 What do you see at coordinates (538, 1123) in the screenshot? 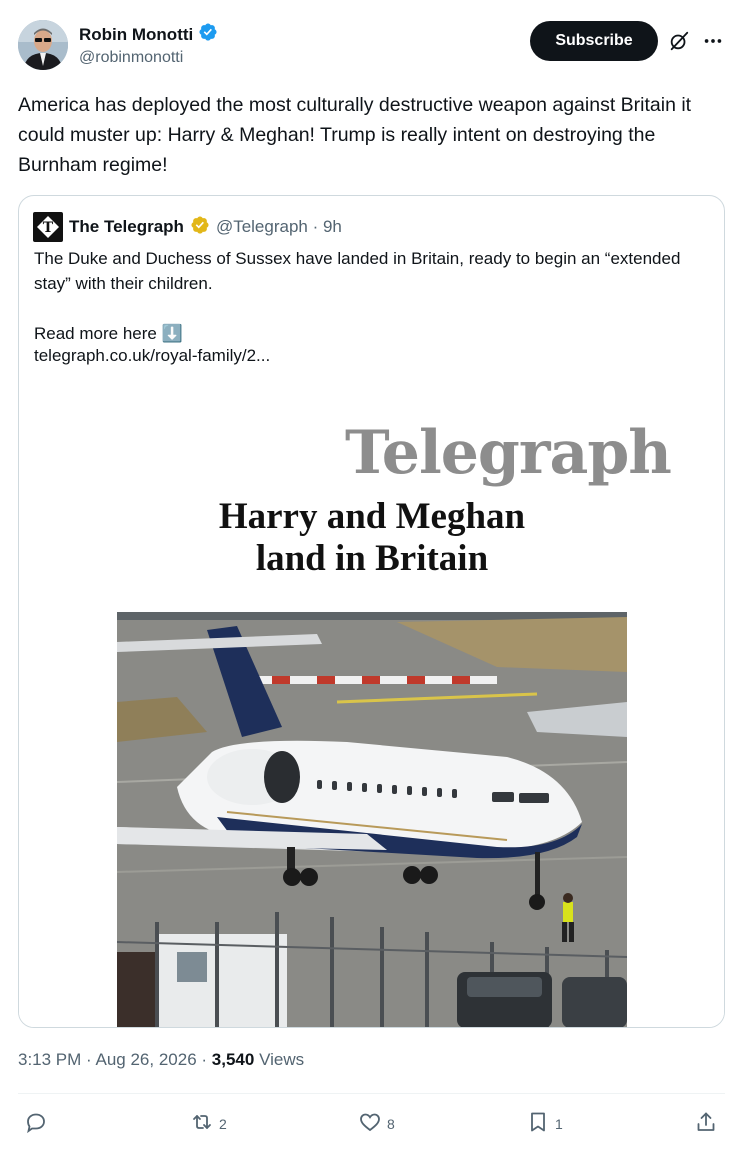
I see `bookmark-icon` at bounding box center [538, 1123].